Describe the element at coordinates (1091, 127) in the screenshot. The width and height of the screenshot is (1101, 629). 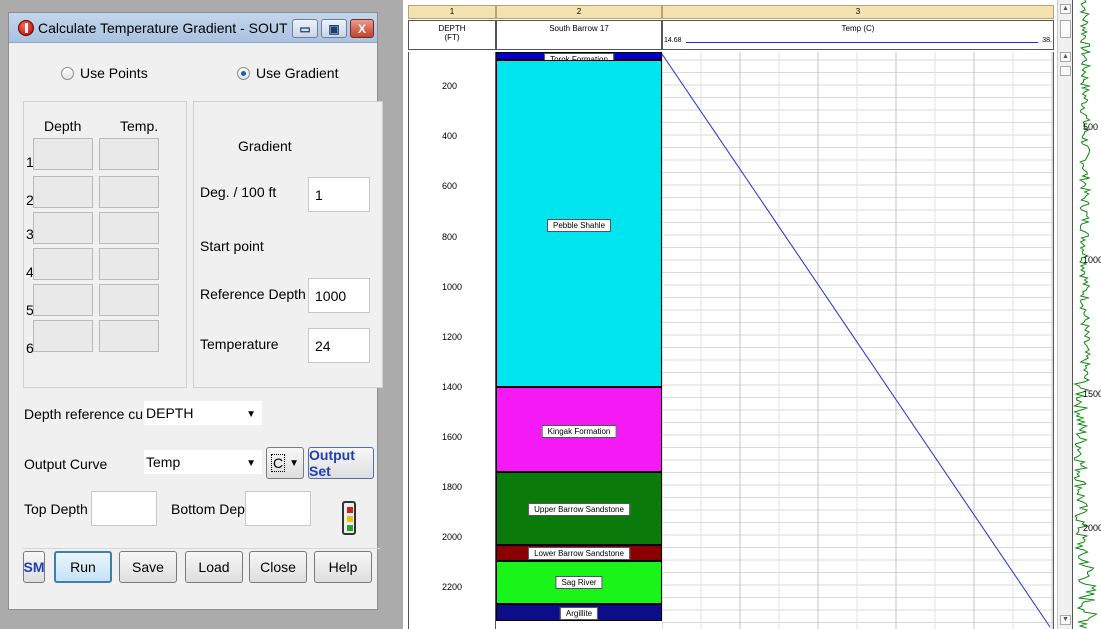
I see `overview-depth-label: 500` at that location.